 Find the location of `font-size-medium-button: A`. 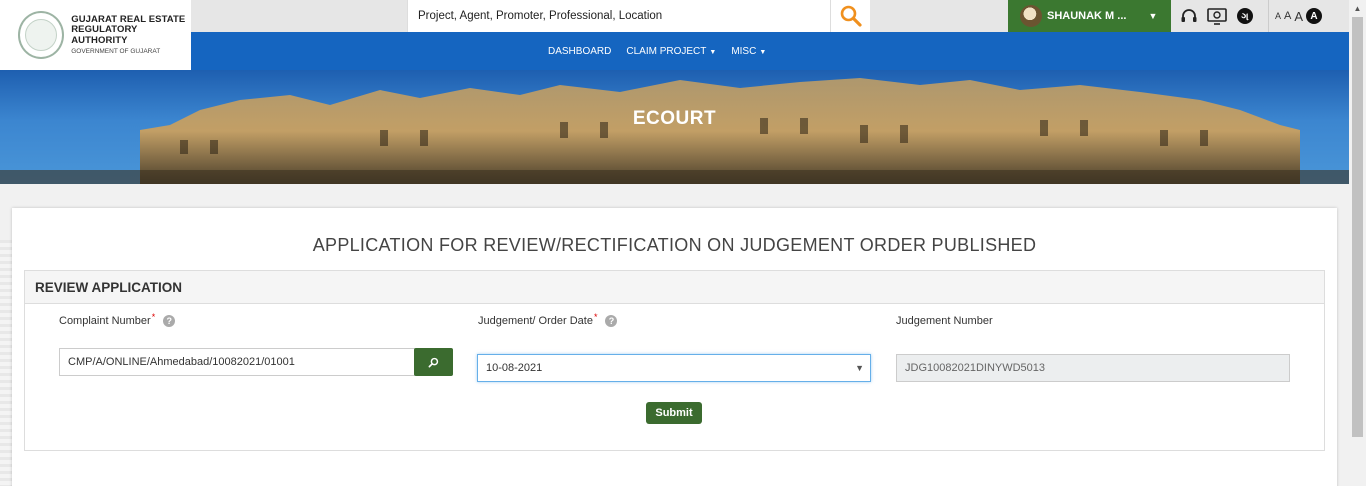

font-size-medium-button: A is located at coordinates (1287, 16).